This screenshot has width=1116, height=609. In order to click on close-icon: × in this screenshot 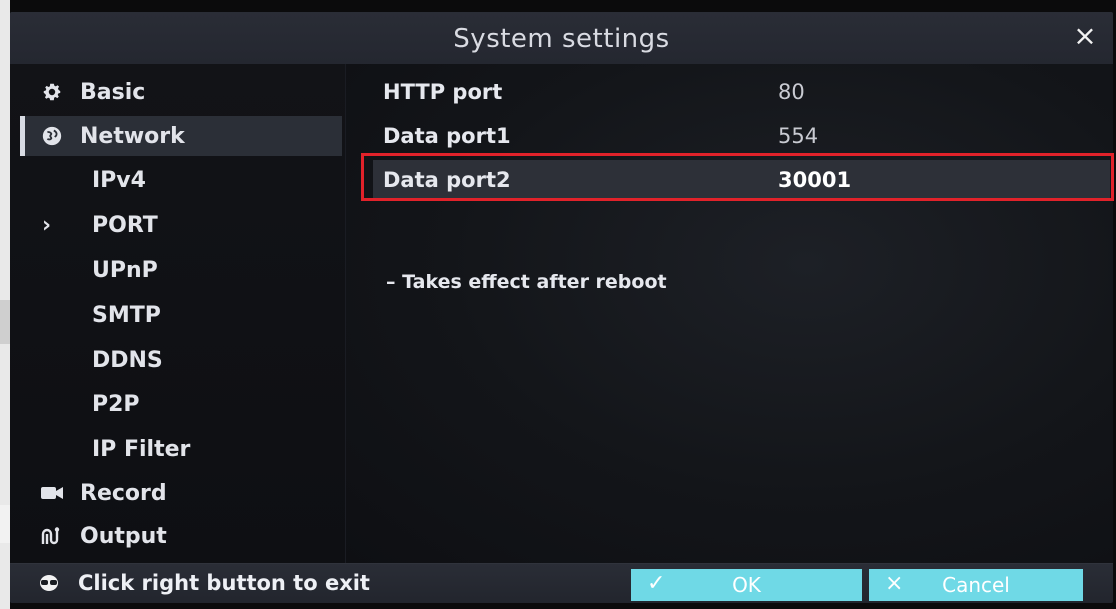, I will do `click(1085, 36)`.